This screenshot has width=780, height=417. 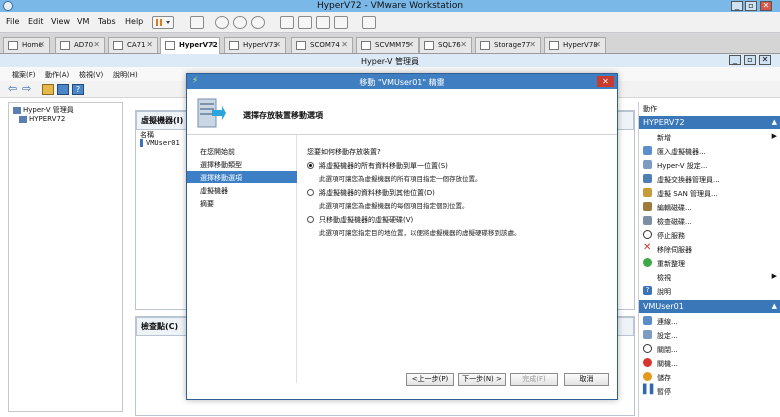 I want to click on menu-edit: Edit, so click(x=36, y=21).